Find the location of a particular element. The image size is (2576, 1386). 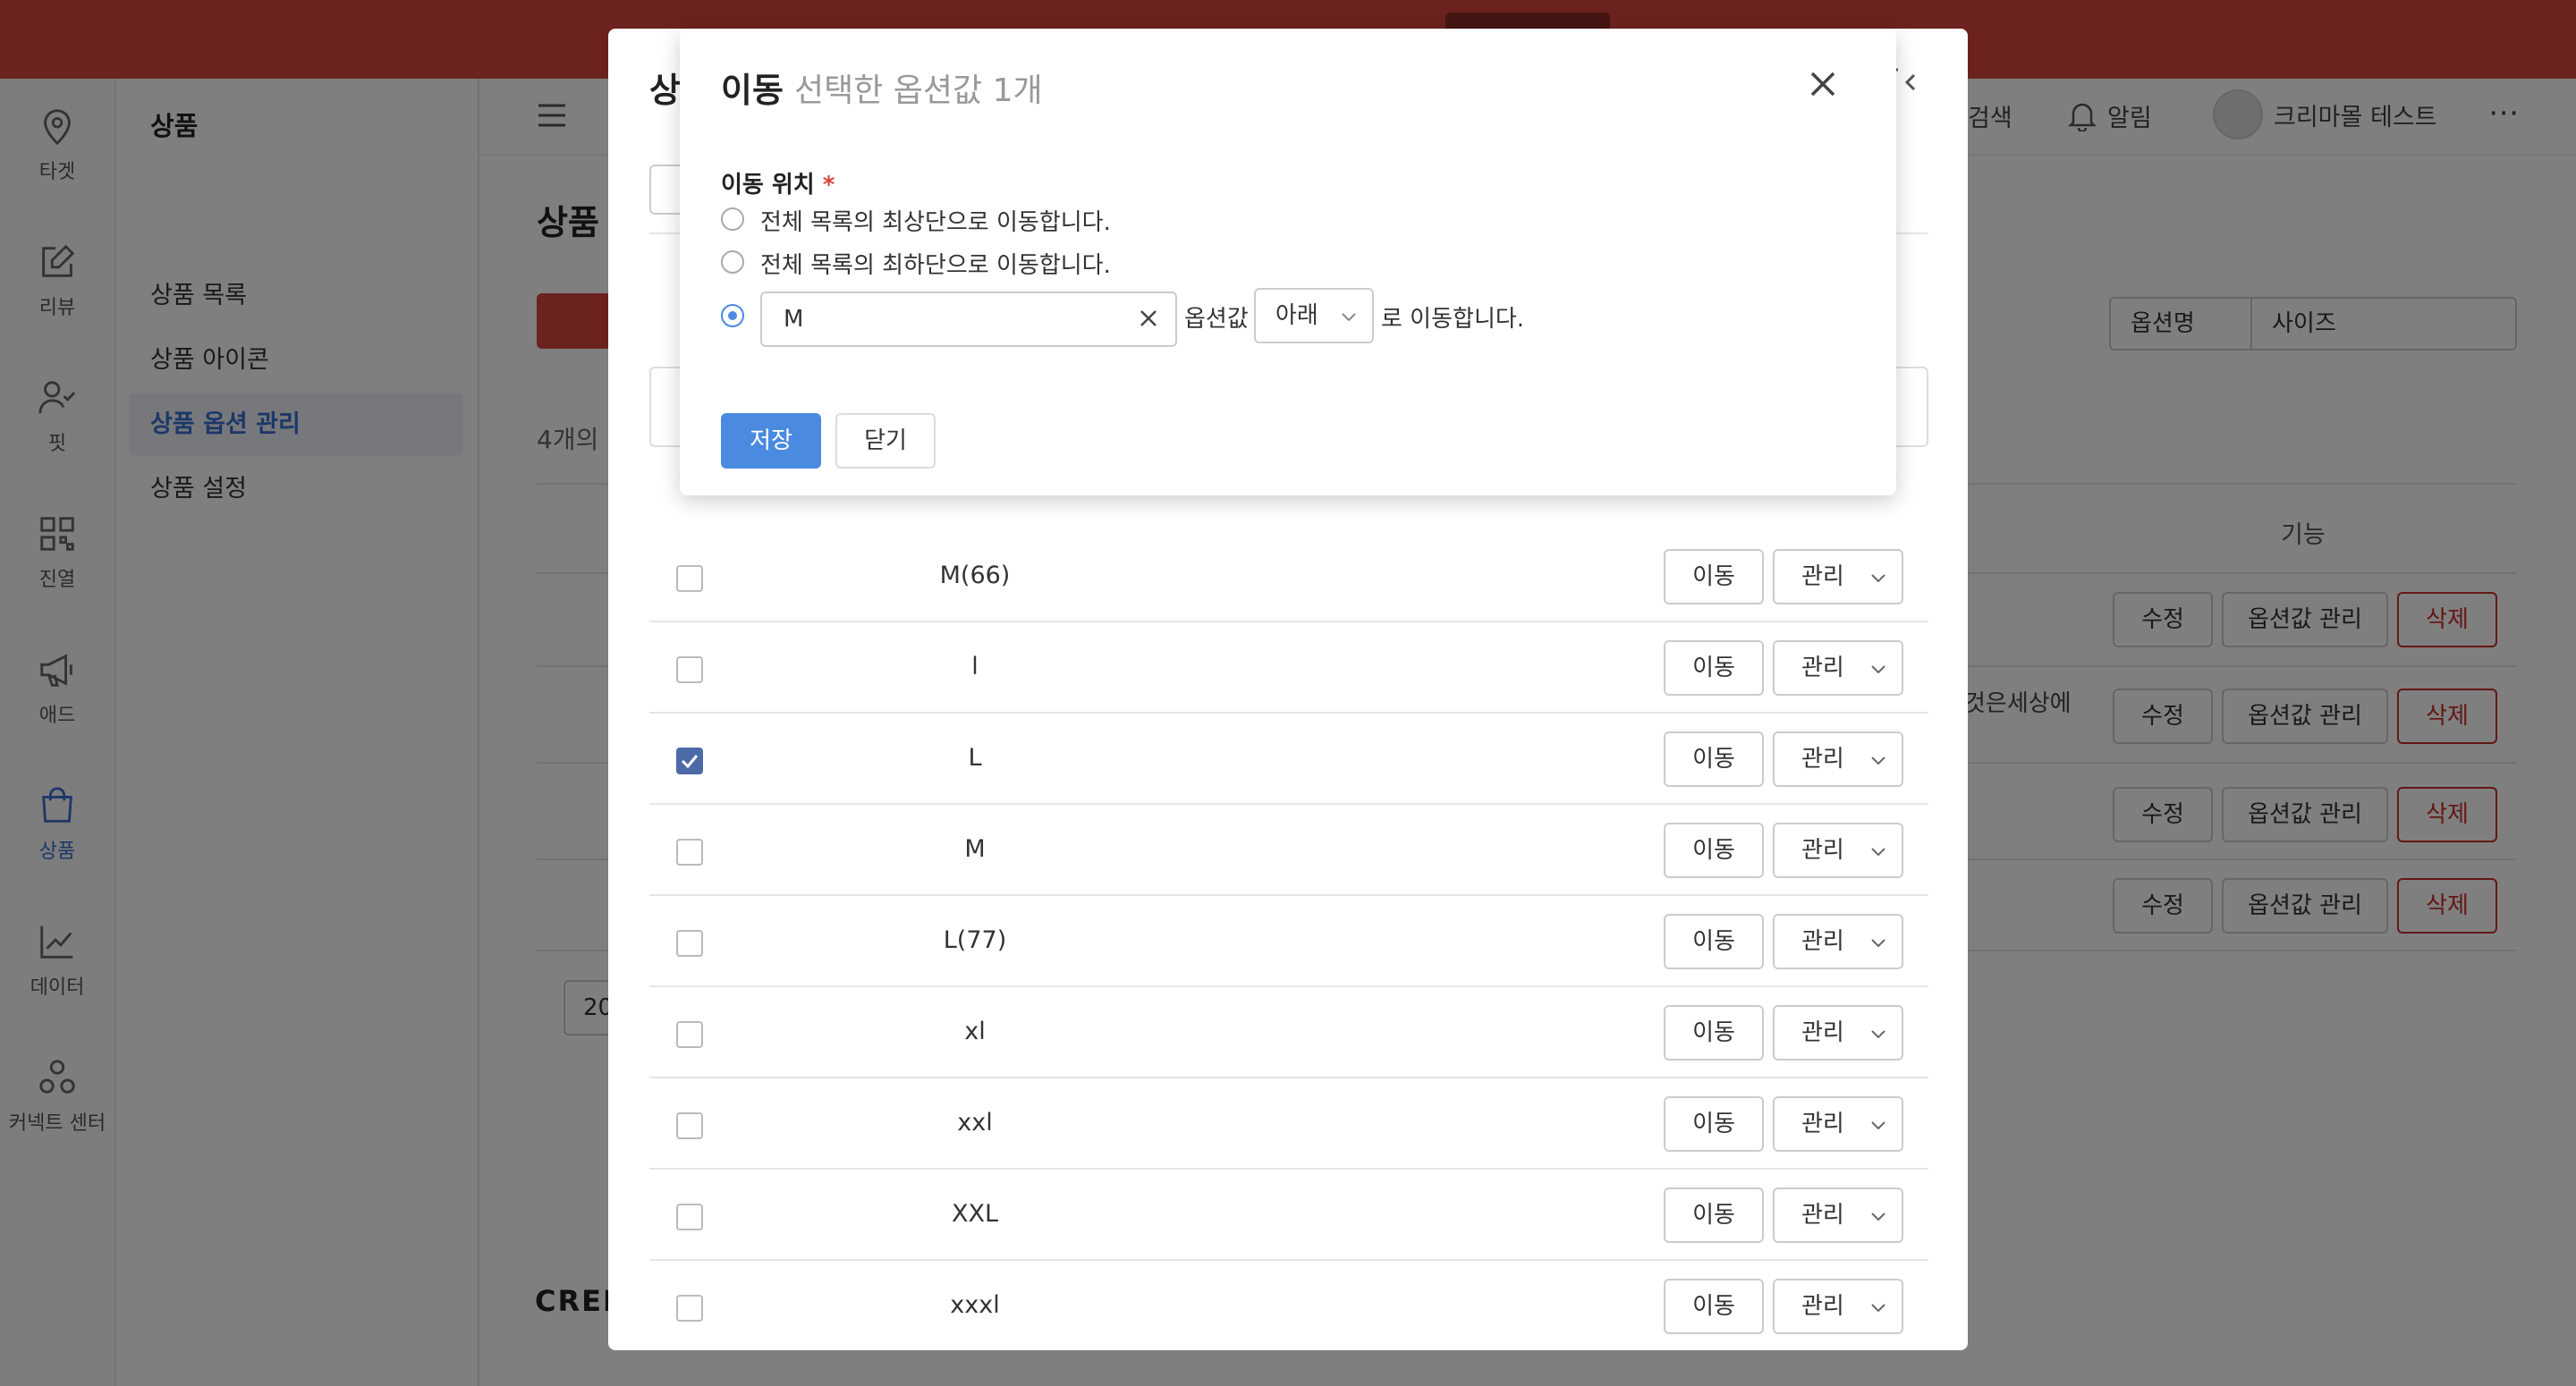

option-value-name: xxxl is located at coordinates (975, 1305).